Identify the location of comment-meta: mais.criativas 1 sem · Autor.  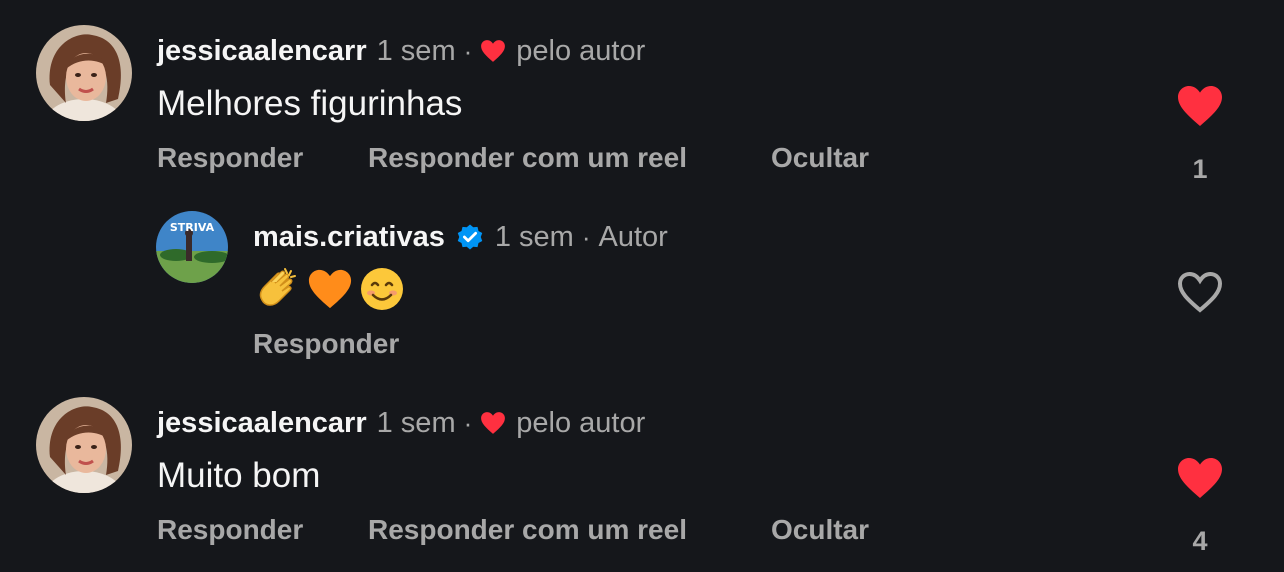
(460, 237).